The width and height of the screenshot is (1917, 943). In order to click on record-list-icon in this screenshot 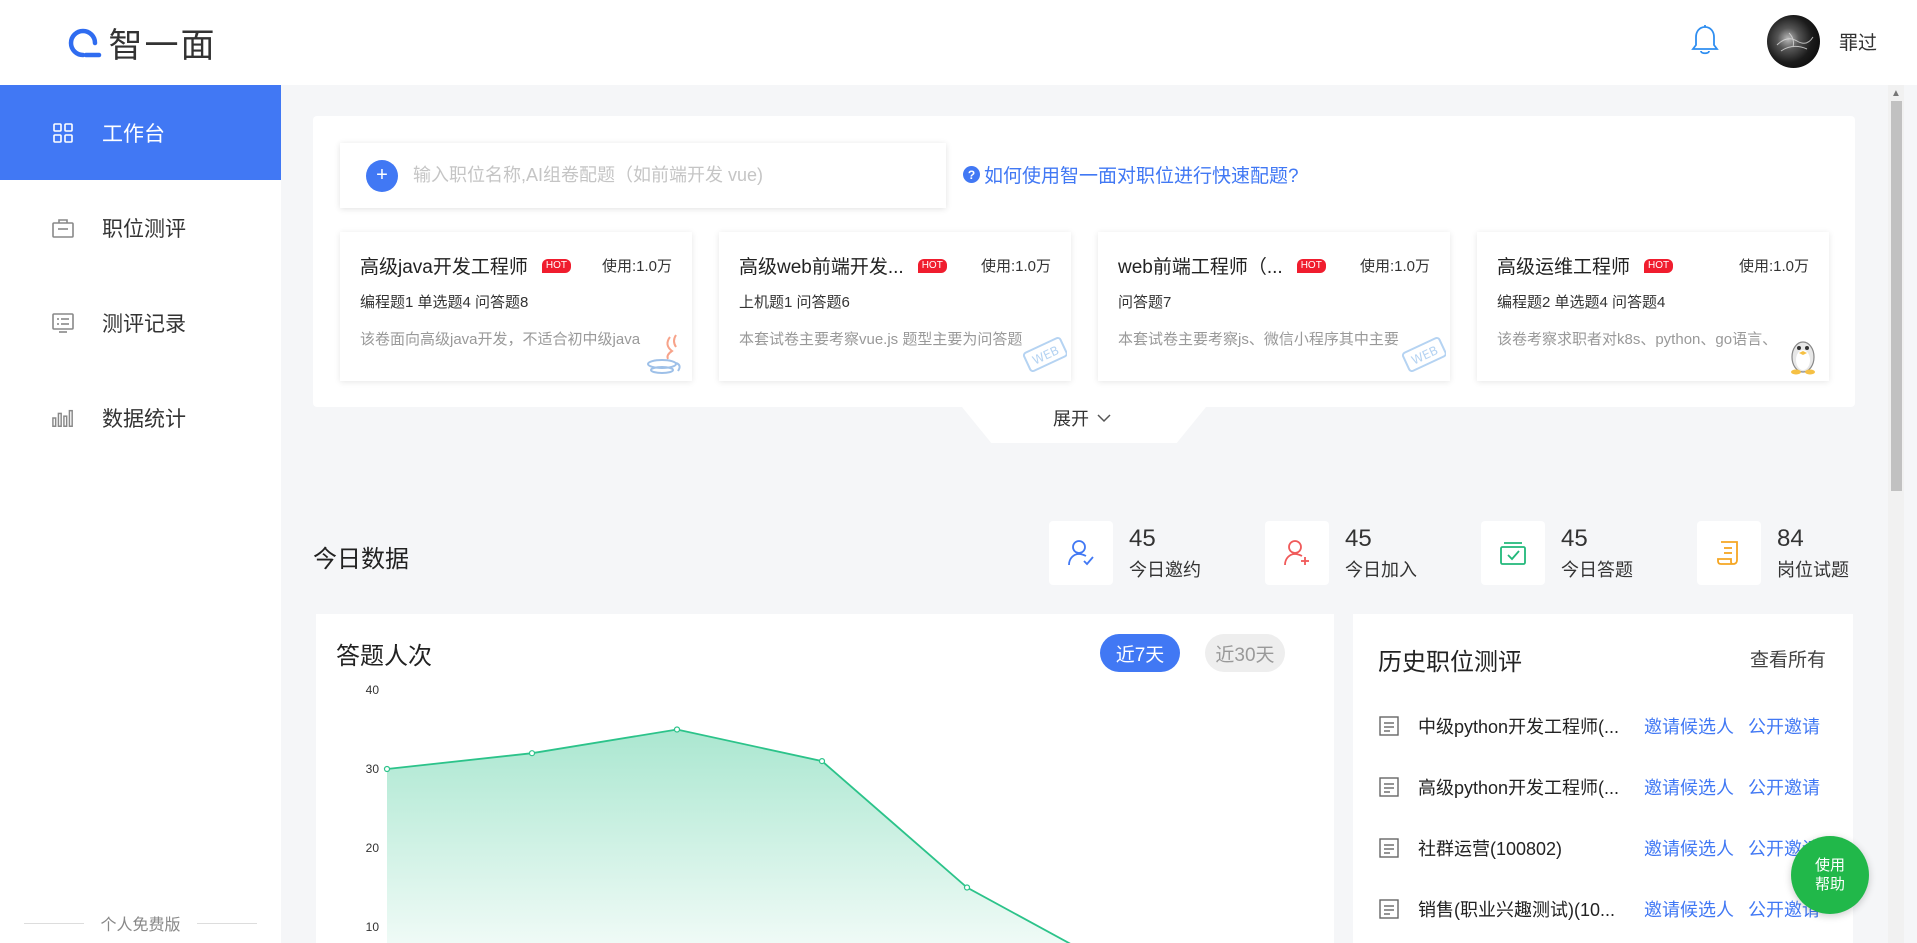, I will do `click(63, 323)`.